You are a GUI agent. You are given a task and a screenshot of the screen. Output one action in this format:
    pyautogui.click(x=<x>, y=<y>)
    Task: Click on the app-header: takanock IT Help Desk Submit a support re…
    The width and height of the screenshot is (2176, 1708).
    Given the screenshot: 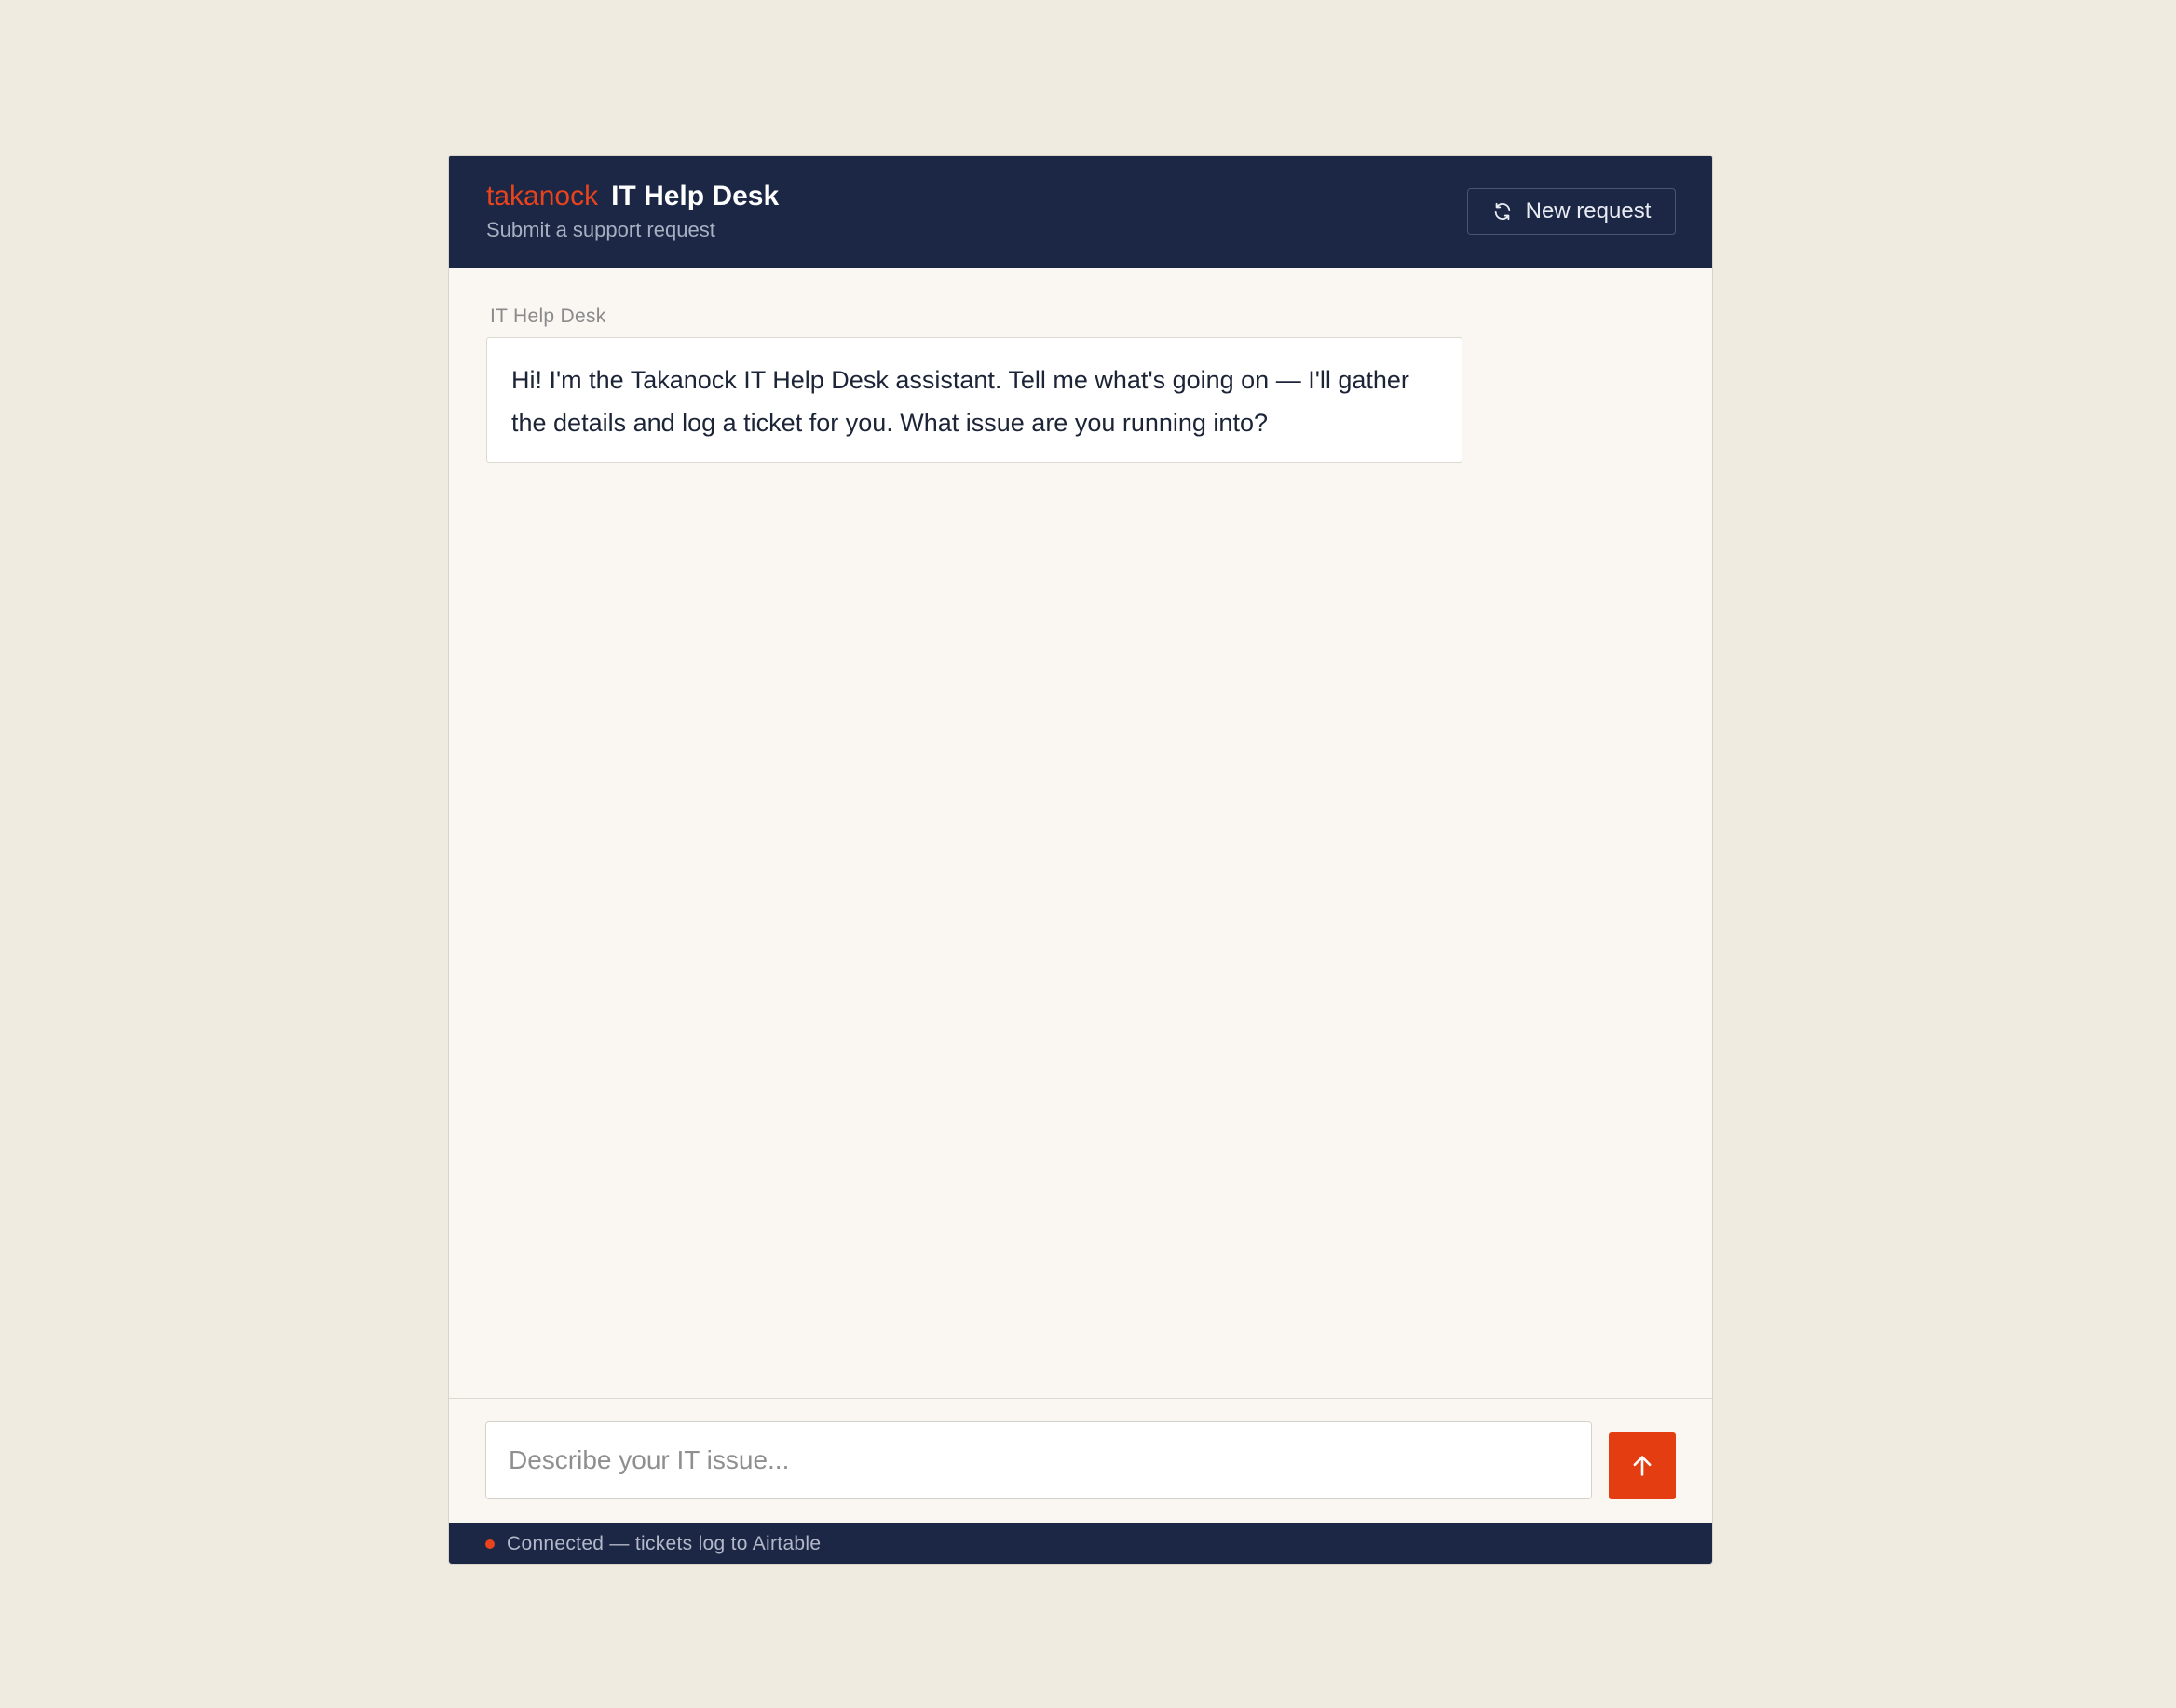 What is the action you would take?
    pyautogui.click(x=1080, y=212)
    